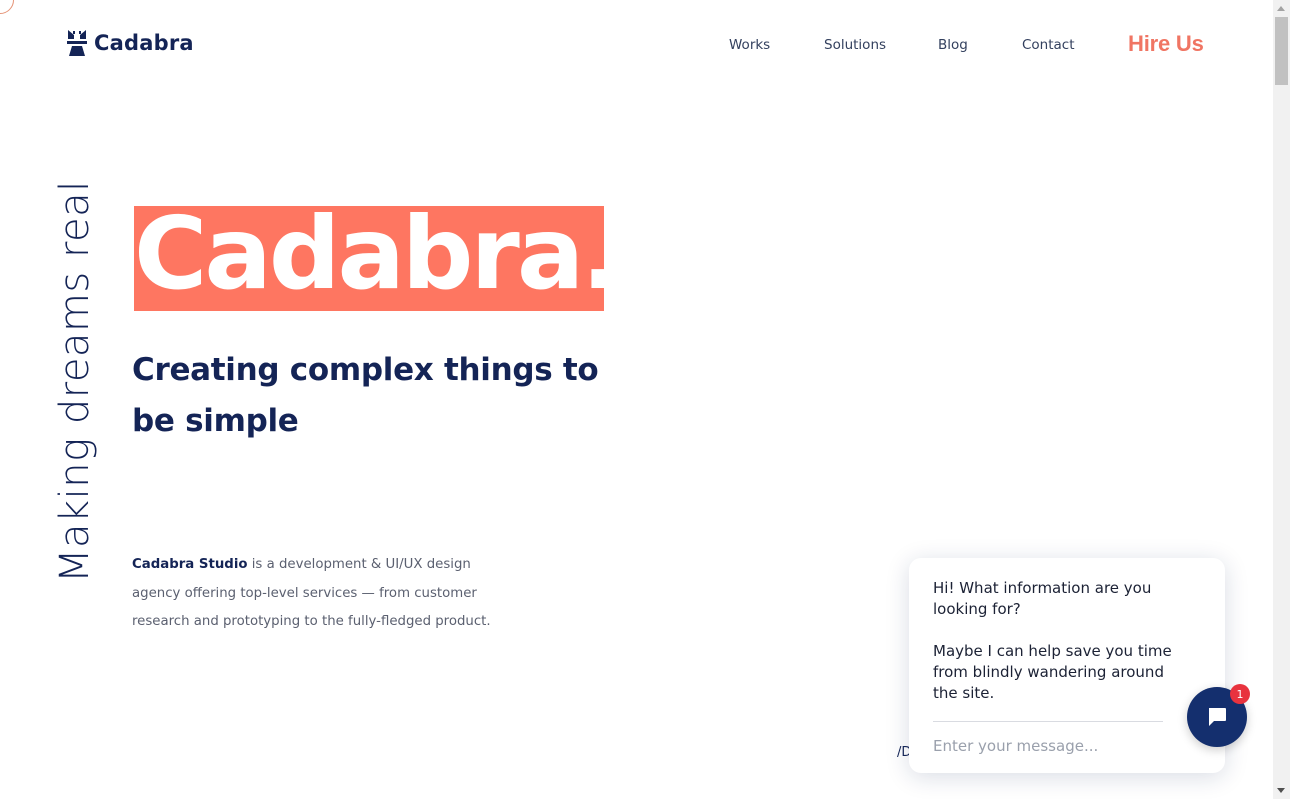  I want to click on notification-badge: 1, so click(1240, 694).